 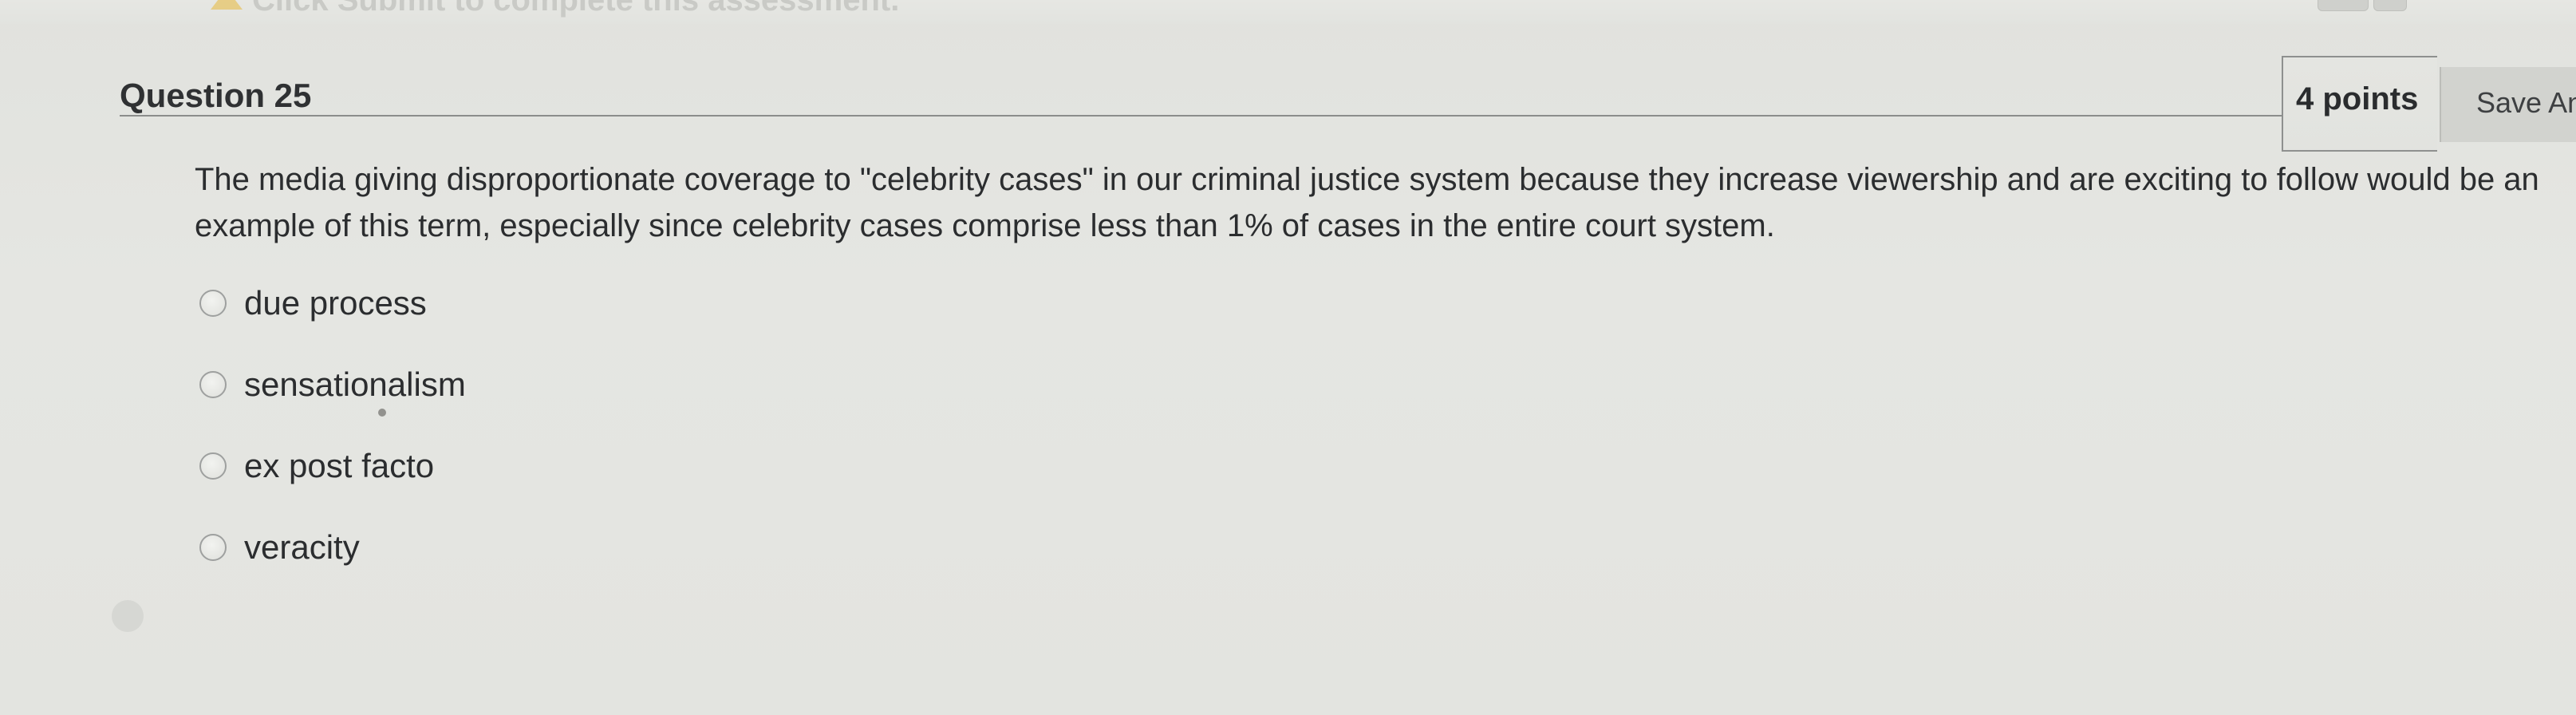 What do you see at coordinates (340, 466) in the screenshot?
I see `option-label: ex post facto` at bounding box center [340, 466].